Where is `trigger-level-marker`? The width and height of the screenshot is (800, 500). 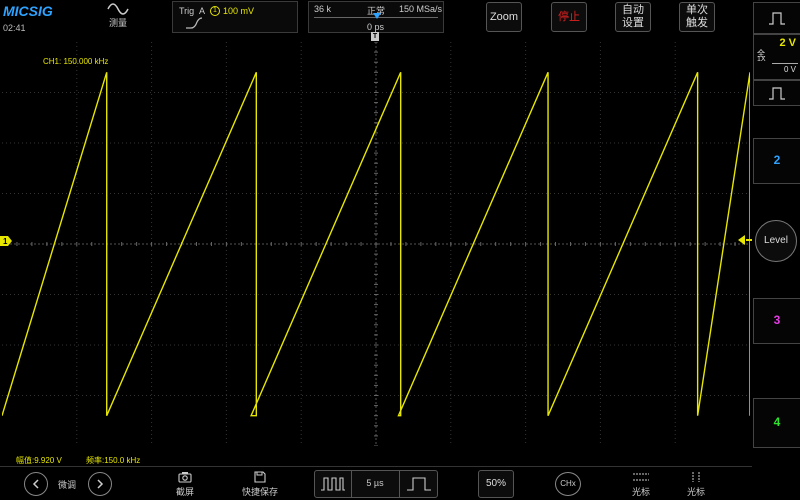
trigger-level-marker is located at coordinates (745, 240).